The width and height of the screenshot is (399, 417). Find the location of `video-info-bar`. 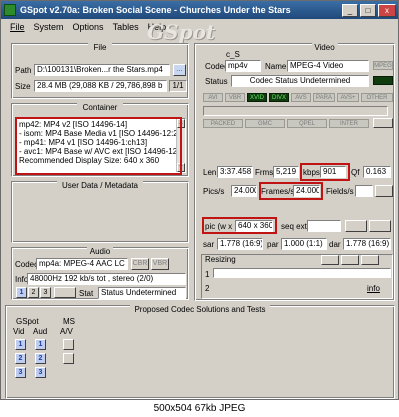

video-info-bar is located at coordinates (295, 111).